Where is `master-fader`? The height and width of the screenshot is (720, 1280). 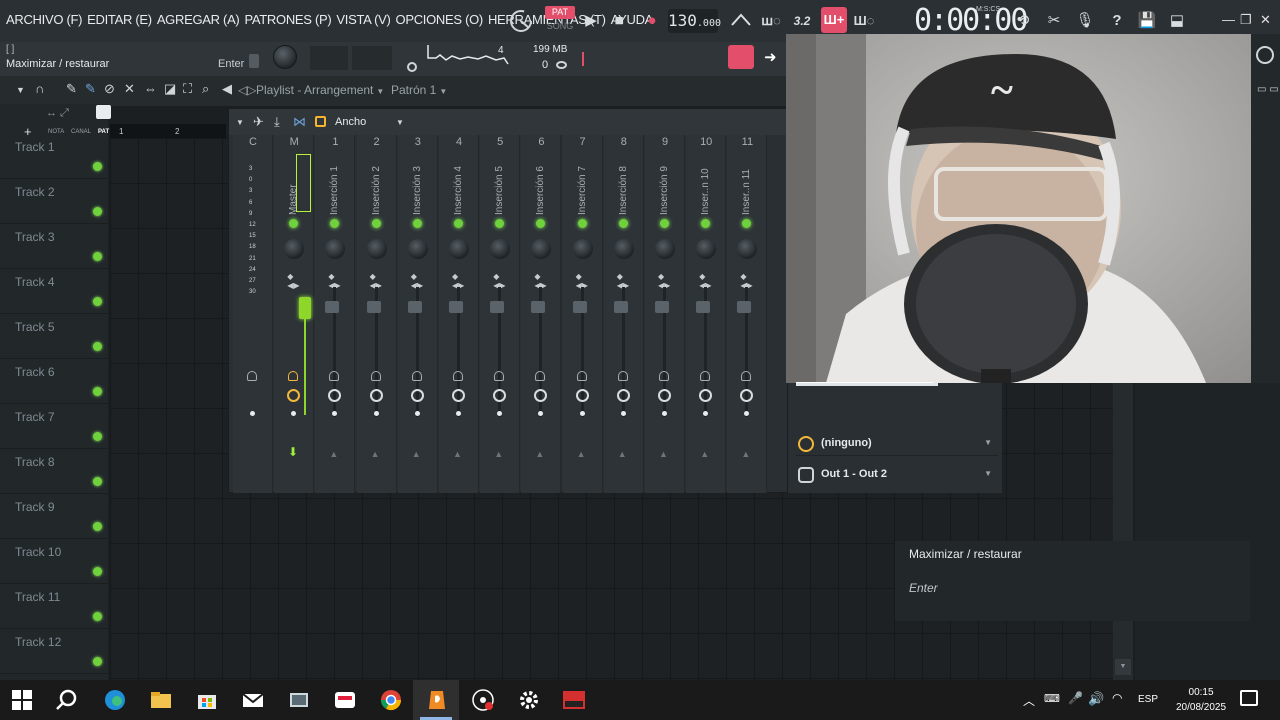
master-fader is located at coordinates (305, 308).